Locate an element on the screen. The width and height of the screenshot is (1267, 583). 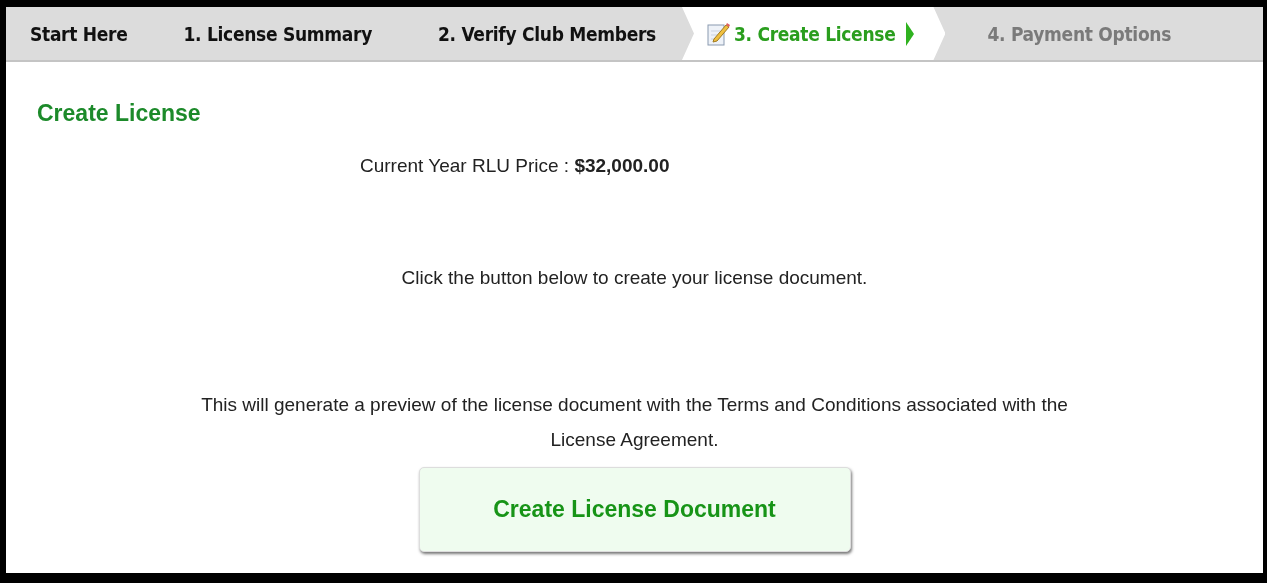
wizard-tab: Start Here is located at coordinates (80, 33).